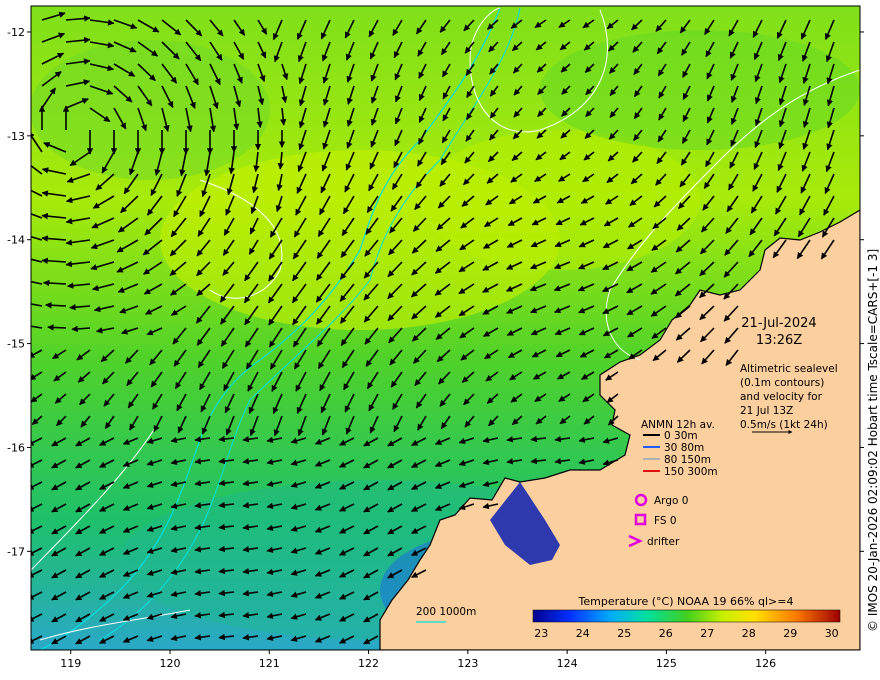  Describe the element at coordinates (687, 460) in the screenshot. I see `anmn-legend-label: 80 150m` at that location.